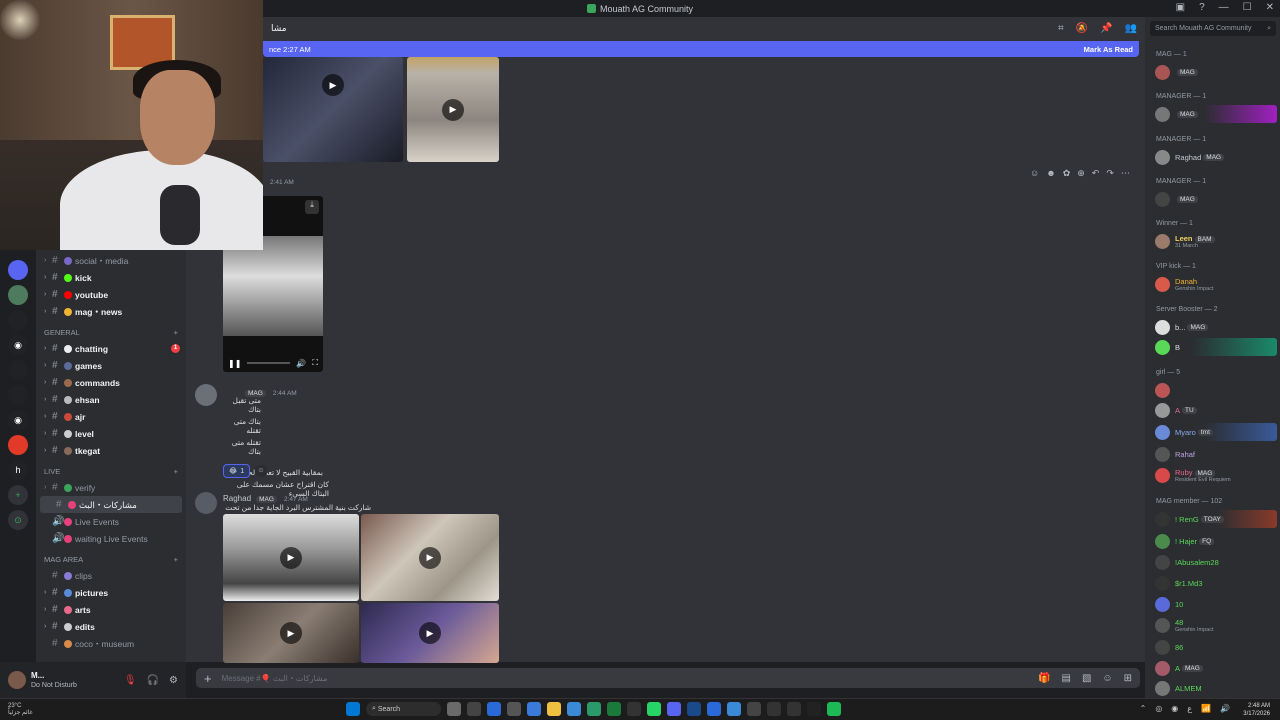 This screenshot has width=1280, height=720. What do you see at coordinates (234, 363) in the screenshot?
I see `pause-icon: ❚❚` at bounding box center [234, 363].